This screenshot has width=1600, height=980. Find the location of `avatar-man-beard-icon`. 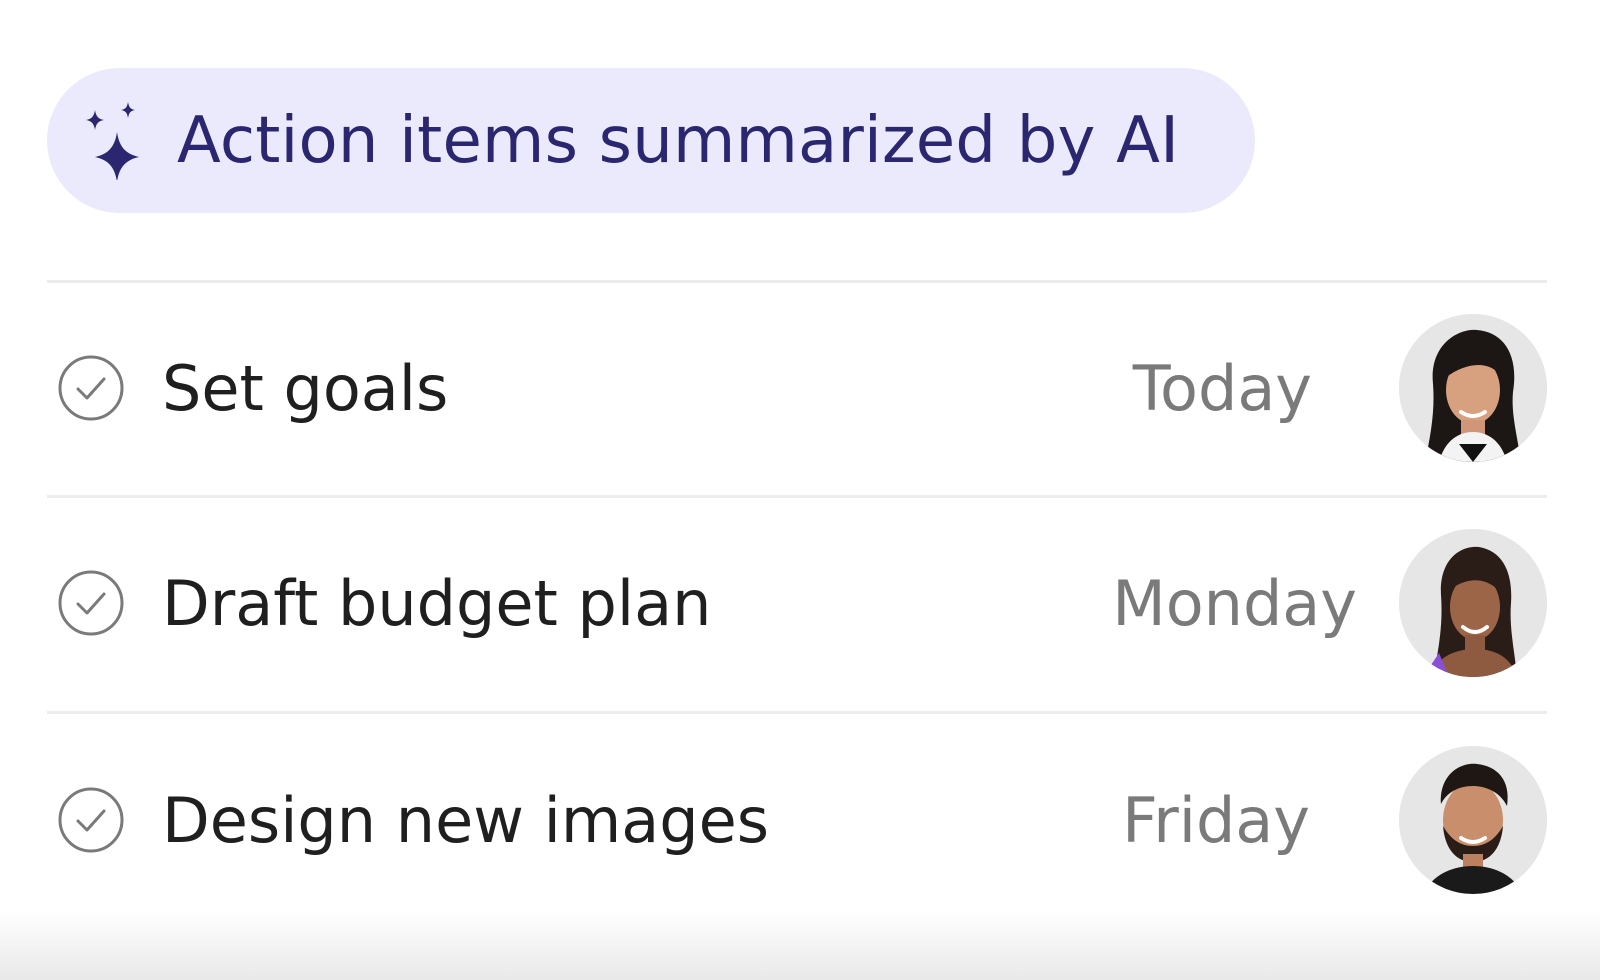

avatar-man-beard-icon is located at coordinates (1473, 820).